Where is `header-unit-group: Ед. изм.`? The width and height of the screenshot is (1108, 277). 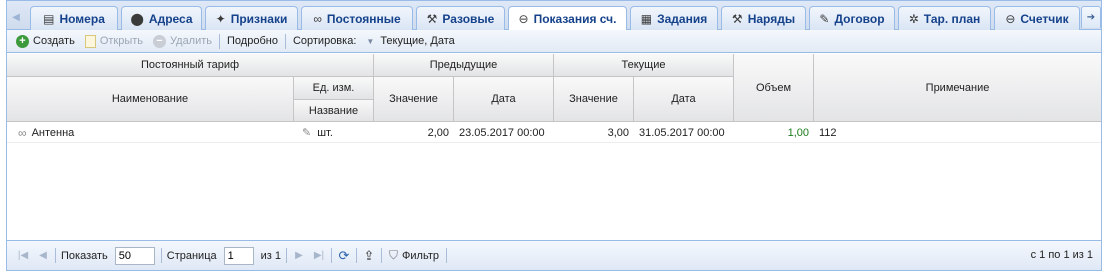
header-unit-group: Ед. изм. is located at coordinates (334, 88).